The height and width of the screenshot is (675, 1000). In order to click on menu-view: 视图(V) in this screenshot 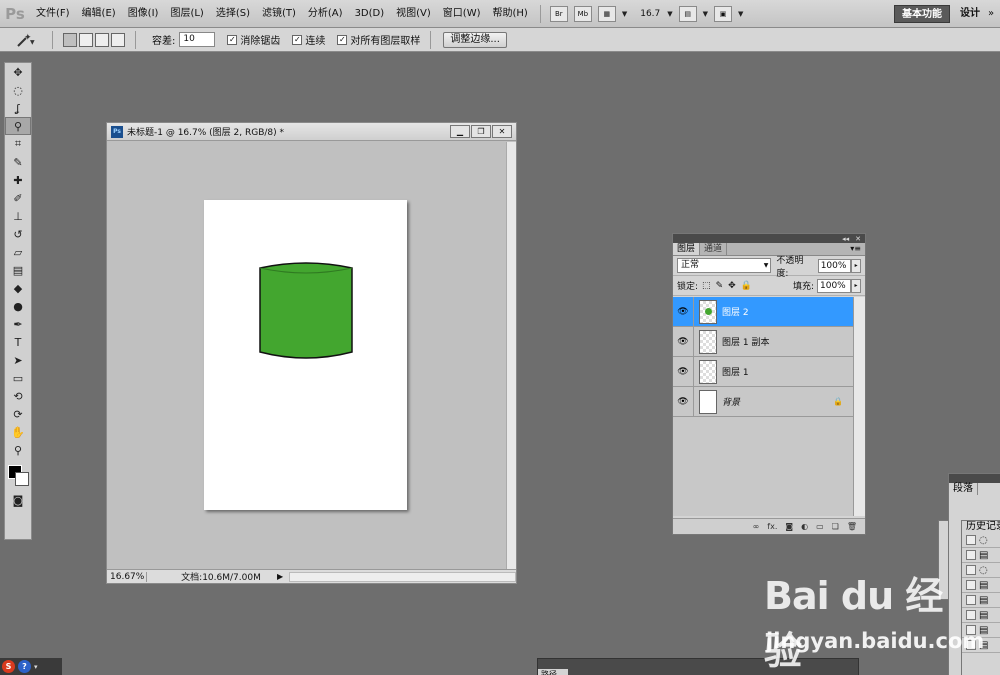, I will do `click(413, 14)`.